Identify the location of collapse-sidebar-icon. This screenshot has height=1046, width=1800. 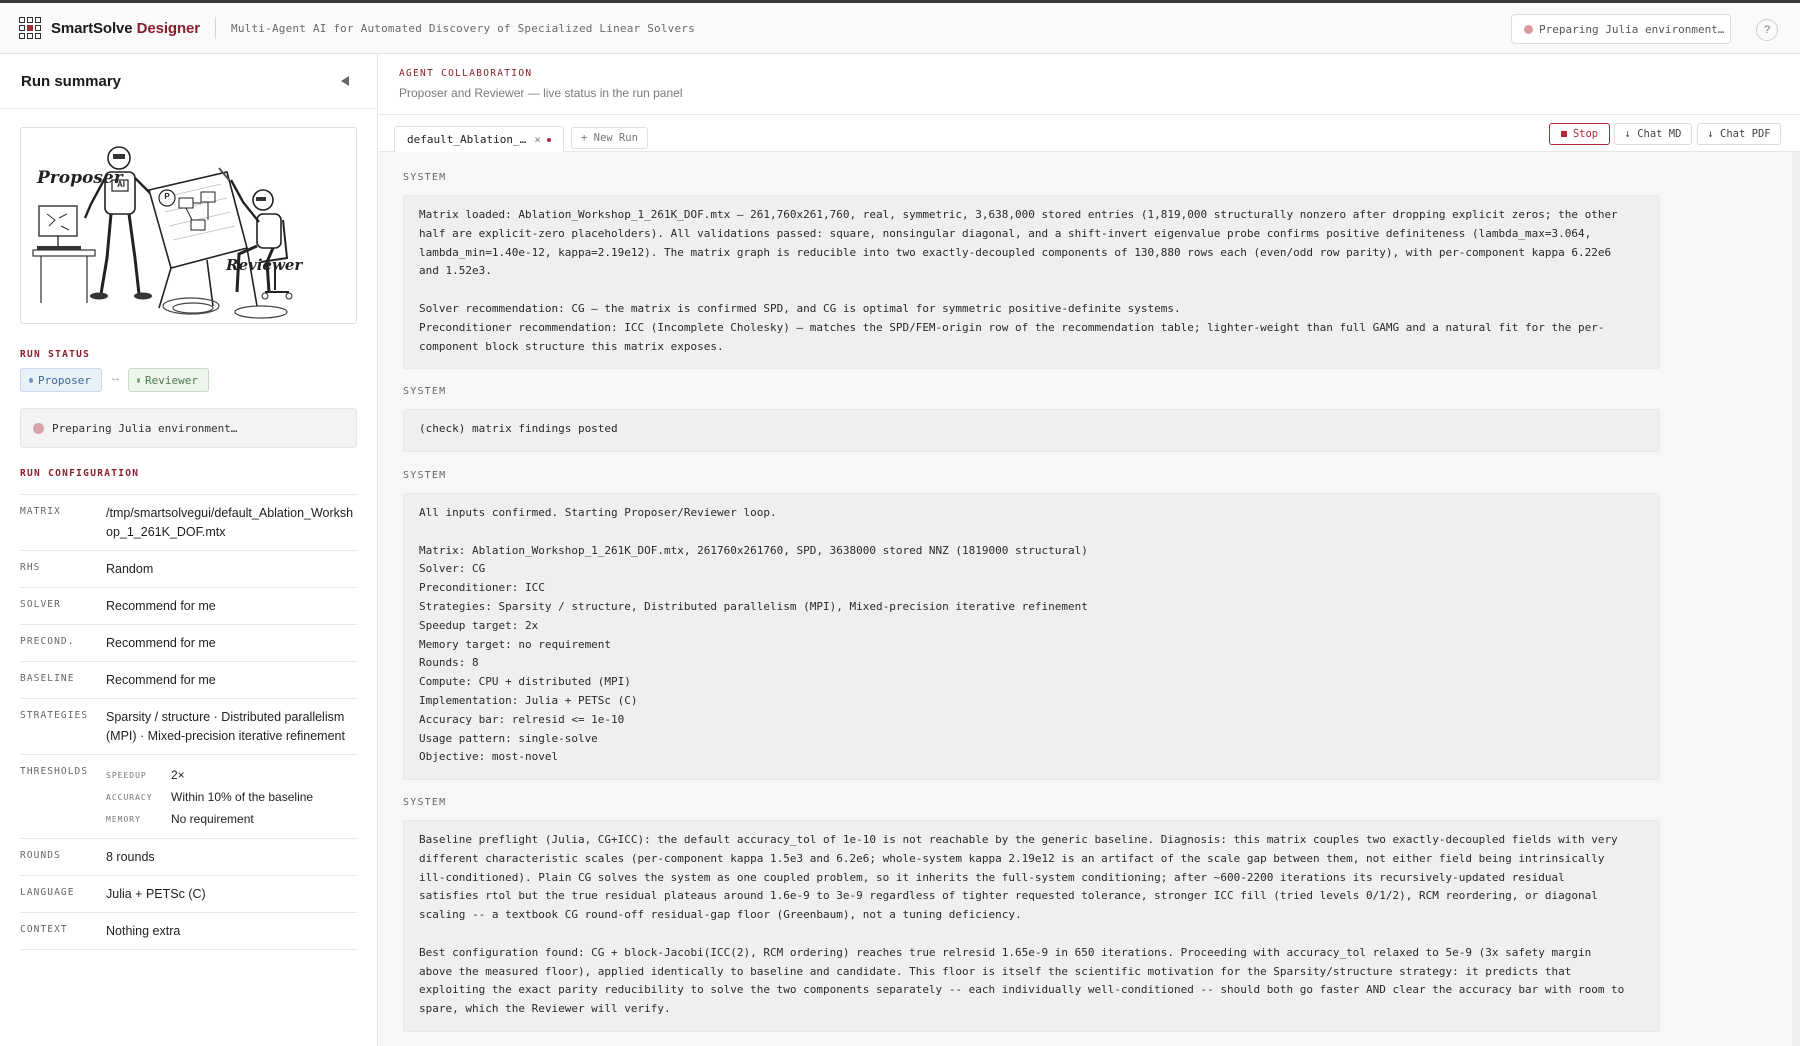
(345, 81).